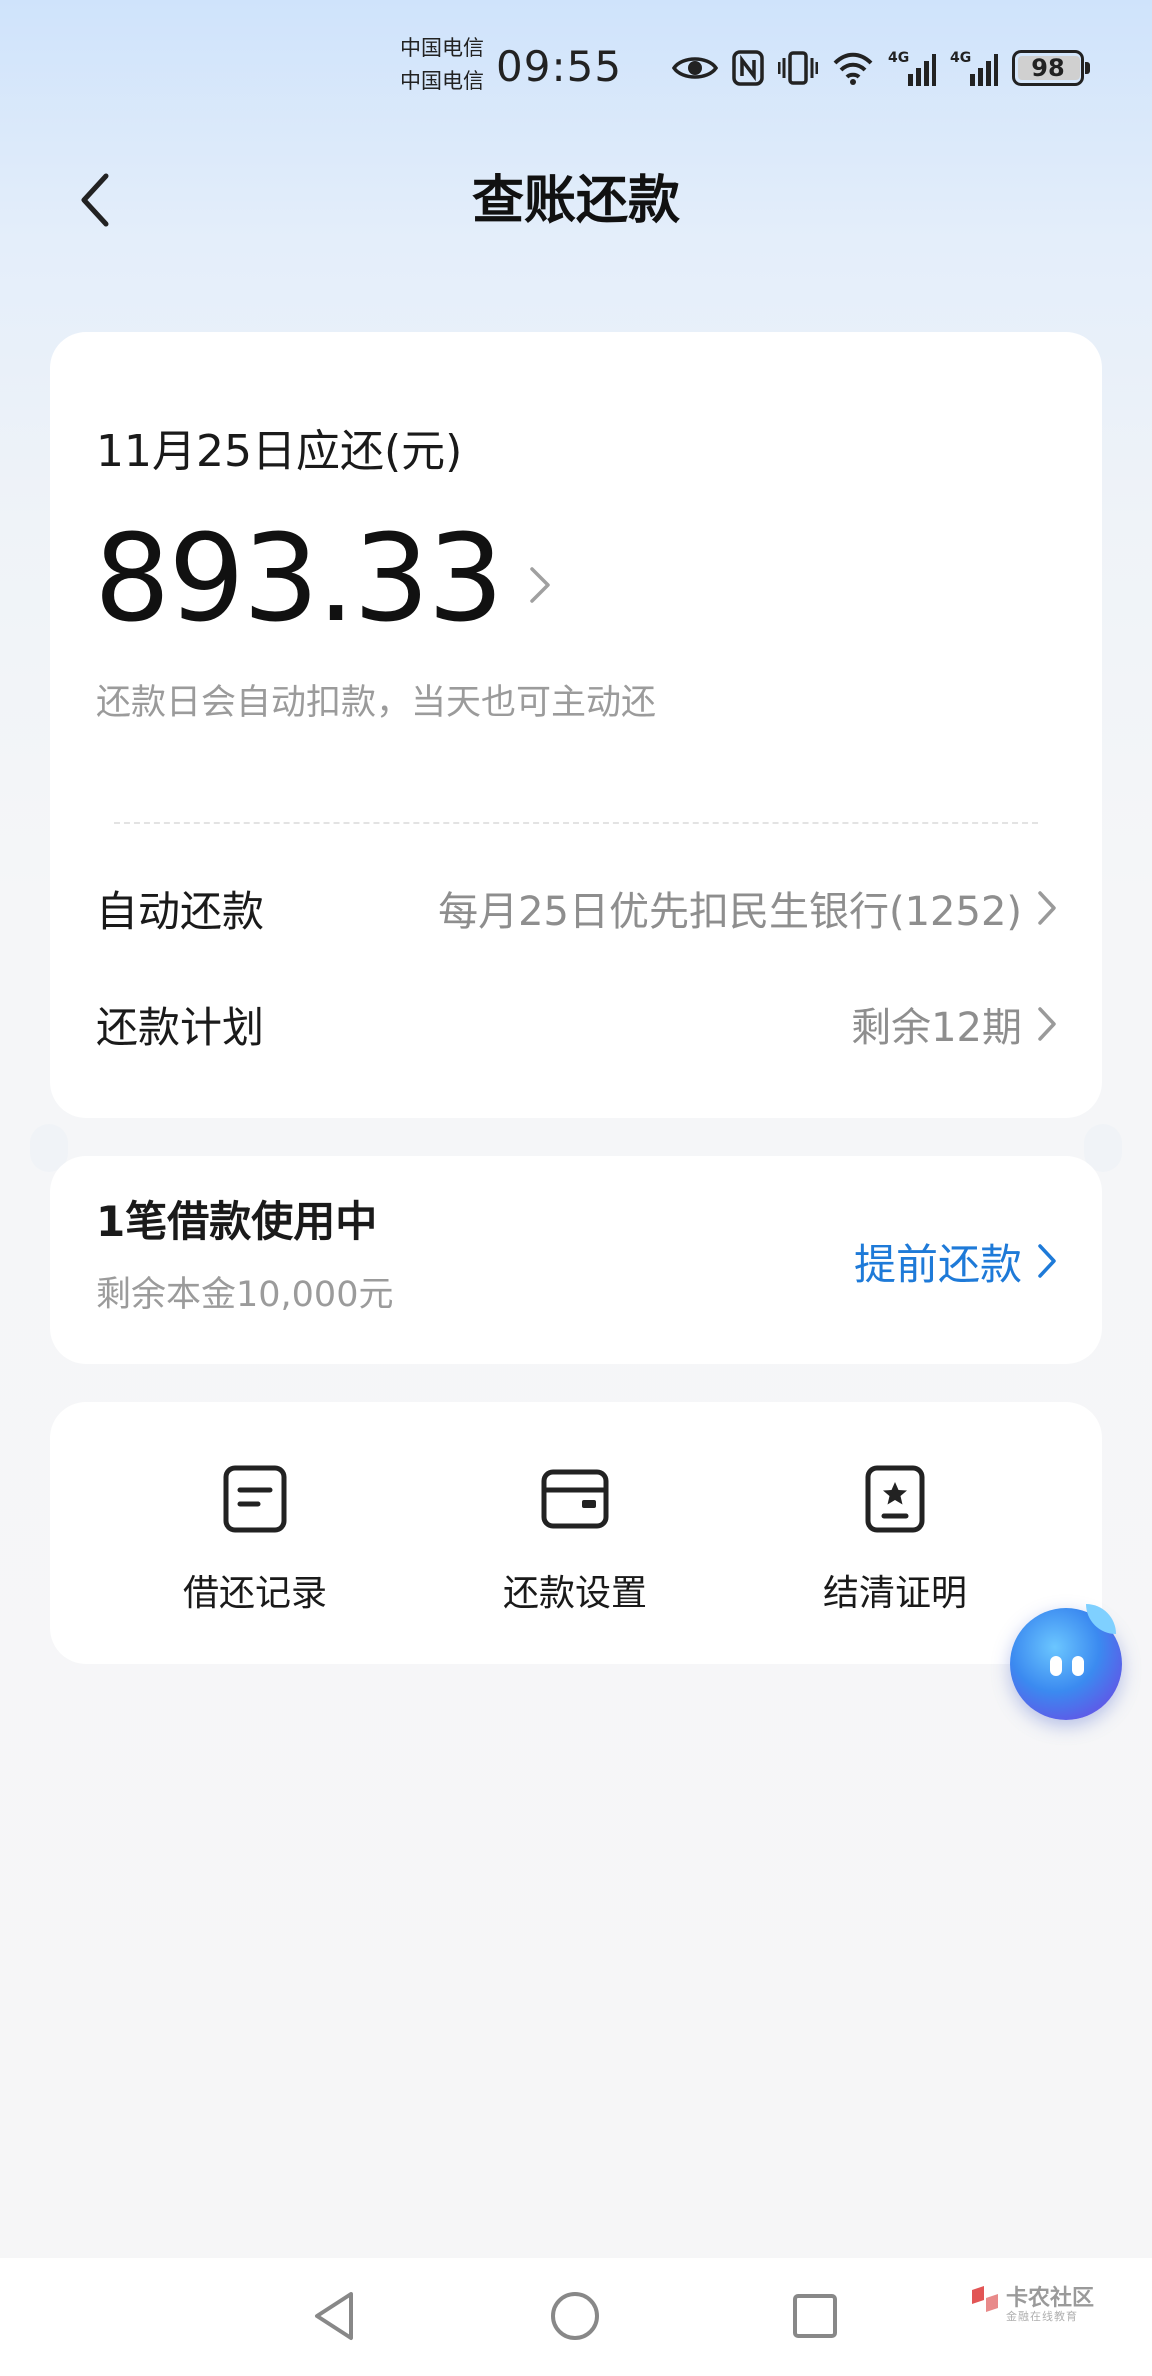  I want to click on eye-icon, so click(695, 68).